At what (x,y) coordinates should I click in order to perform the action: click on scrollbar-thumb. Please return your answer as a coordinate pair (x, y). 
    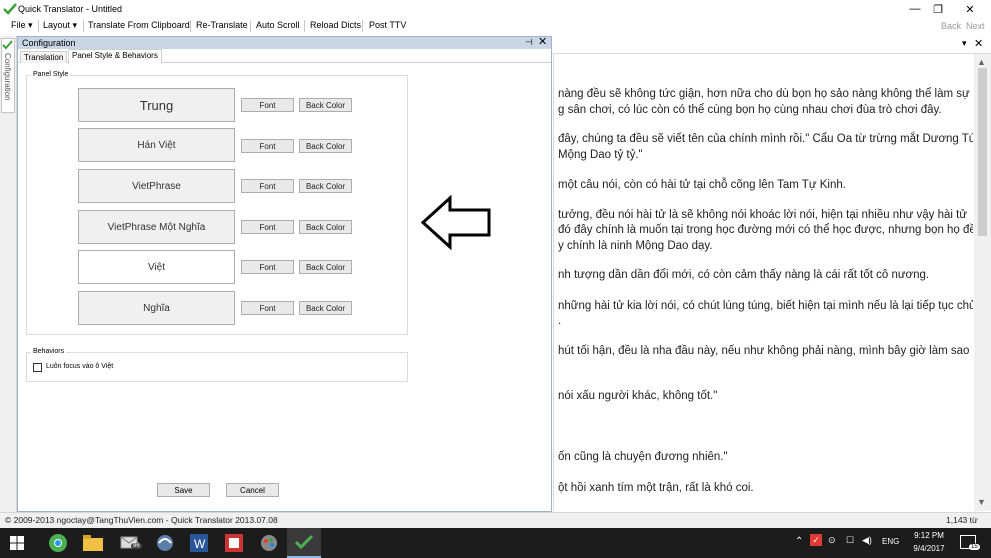
    Looking at the image, I should click on (982, 152).